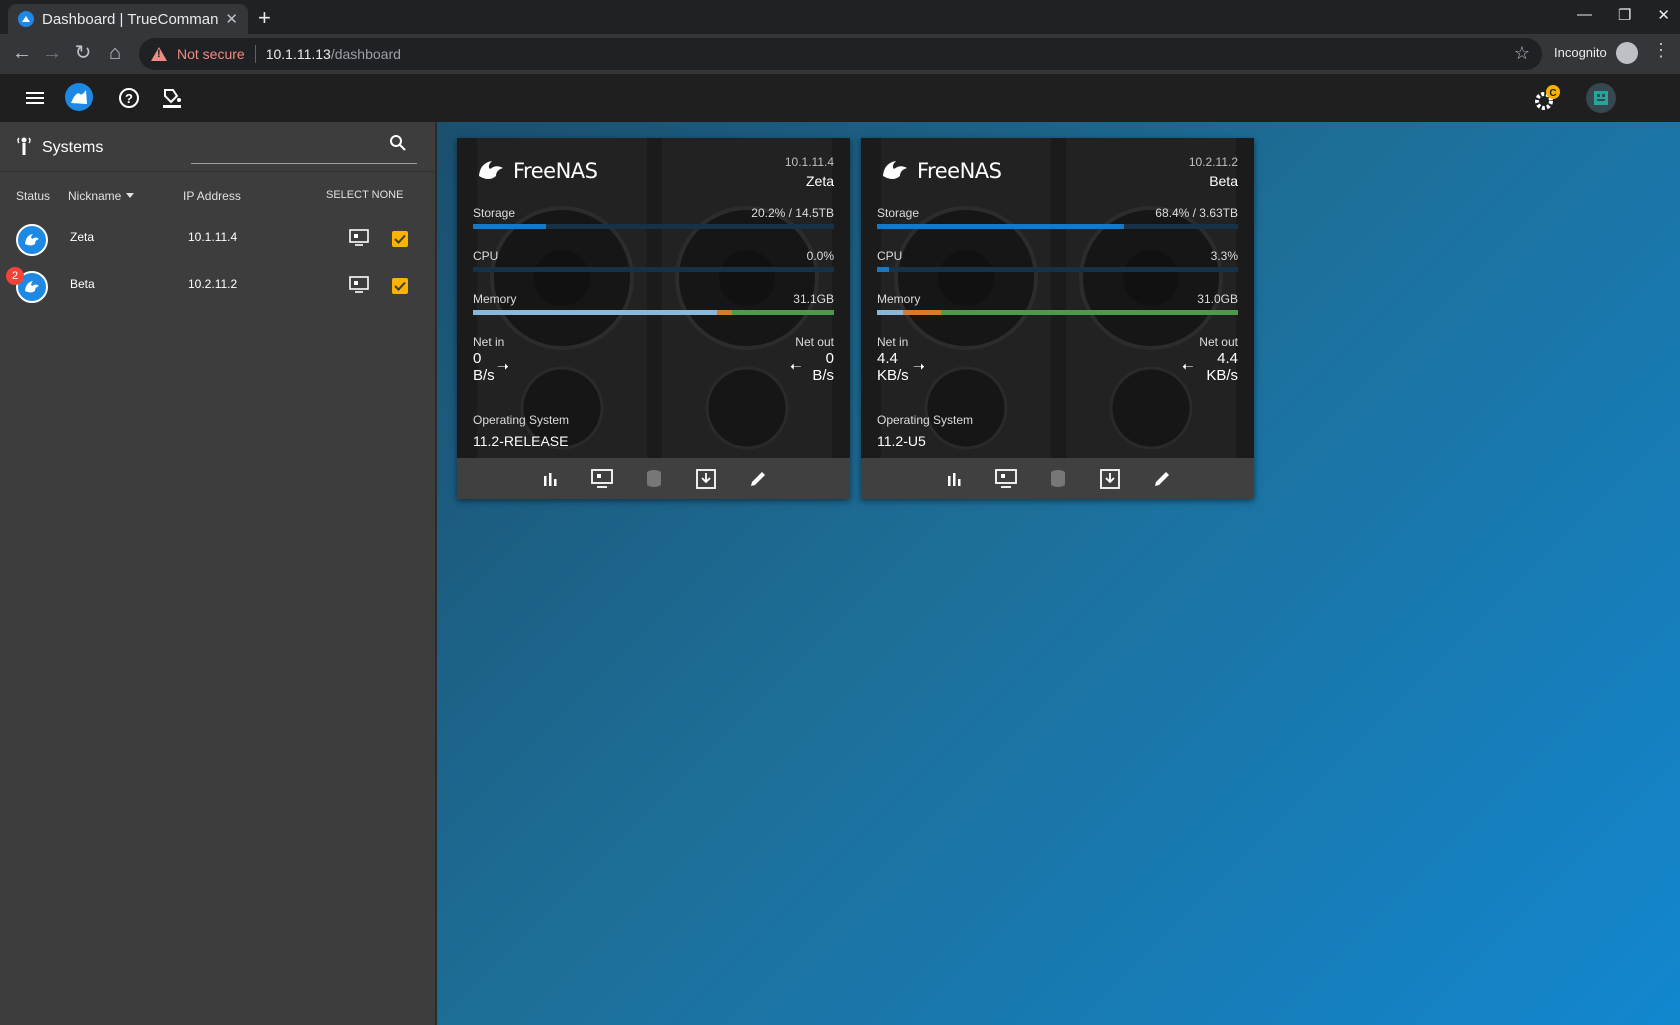 This screenshot has height=1025, width=1680. I want to click on minimize-icon: —, so click(1584, 15).